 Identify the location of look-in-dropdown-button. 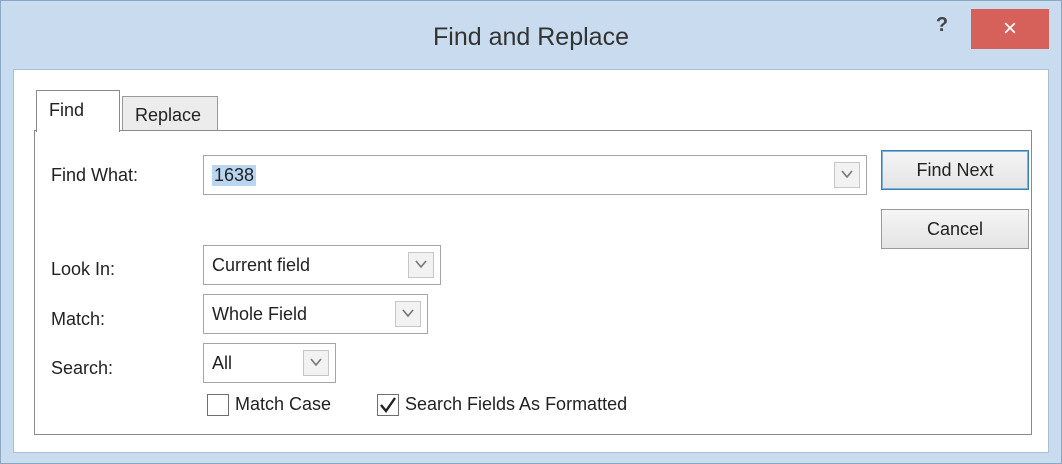
(421, 265).